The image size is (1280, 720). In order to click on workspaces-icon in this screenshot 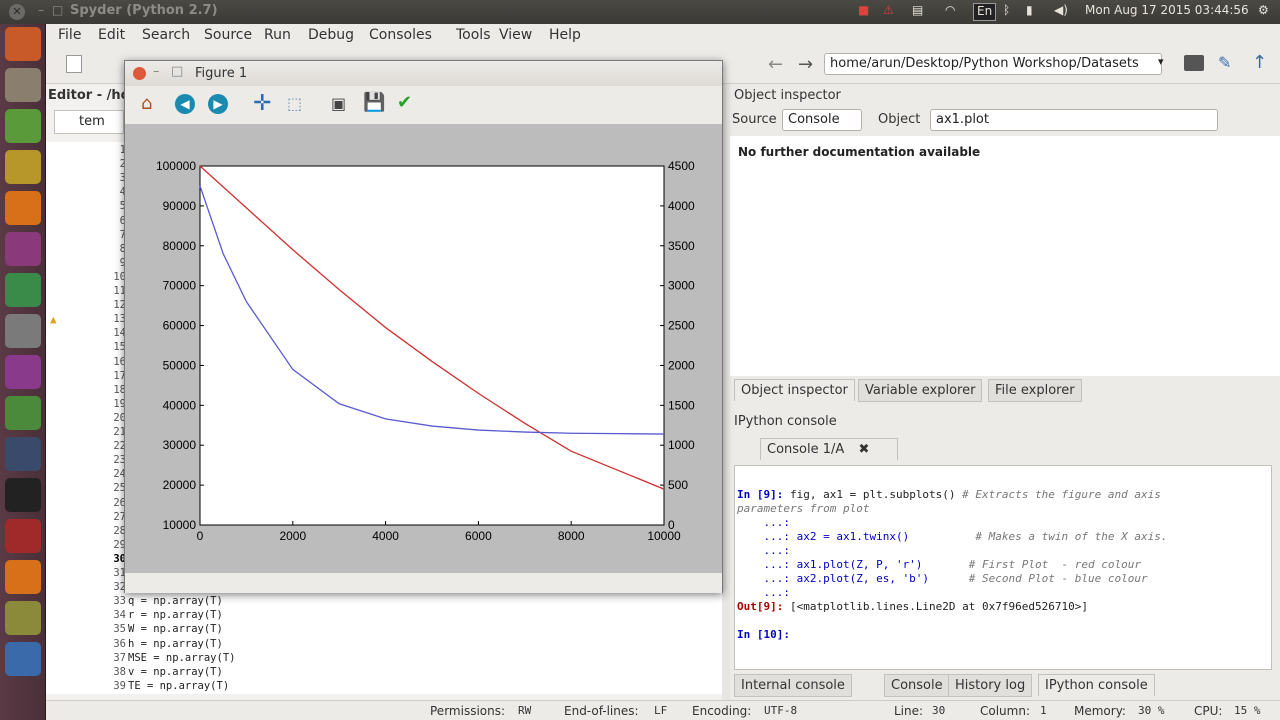, I will do `click(23, 659)`.